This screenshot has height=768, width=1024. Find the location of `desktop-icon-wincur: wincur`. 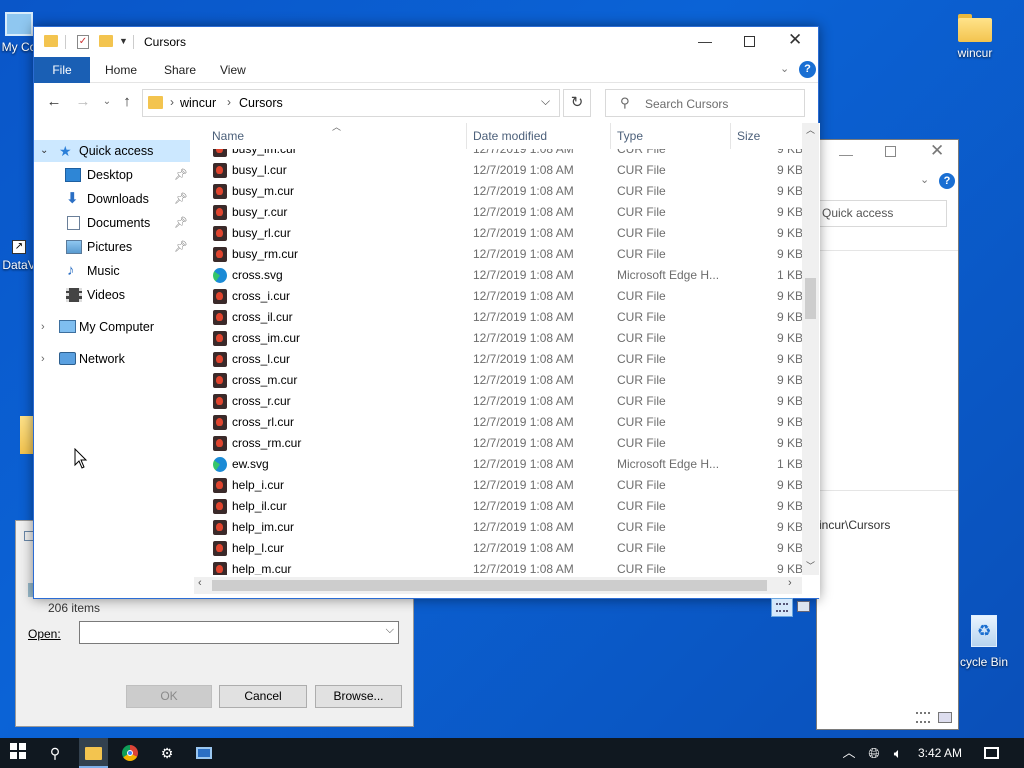

desktop-icon-wincur: wincur is located at coordinates (975, 36).